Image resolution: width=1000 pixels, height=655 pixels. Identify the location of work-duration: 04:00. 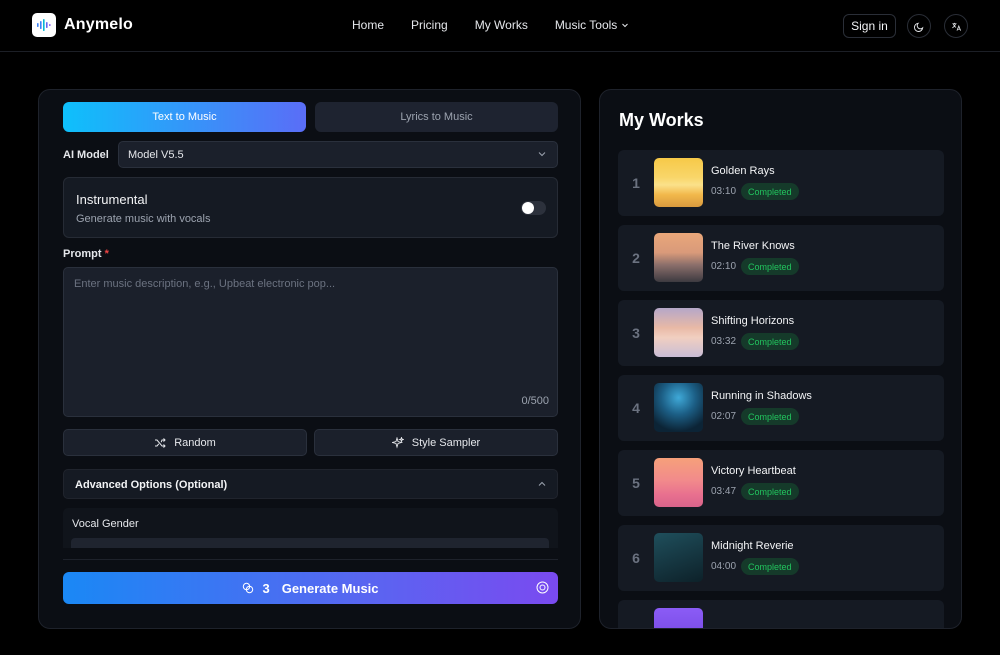
(724, 566).